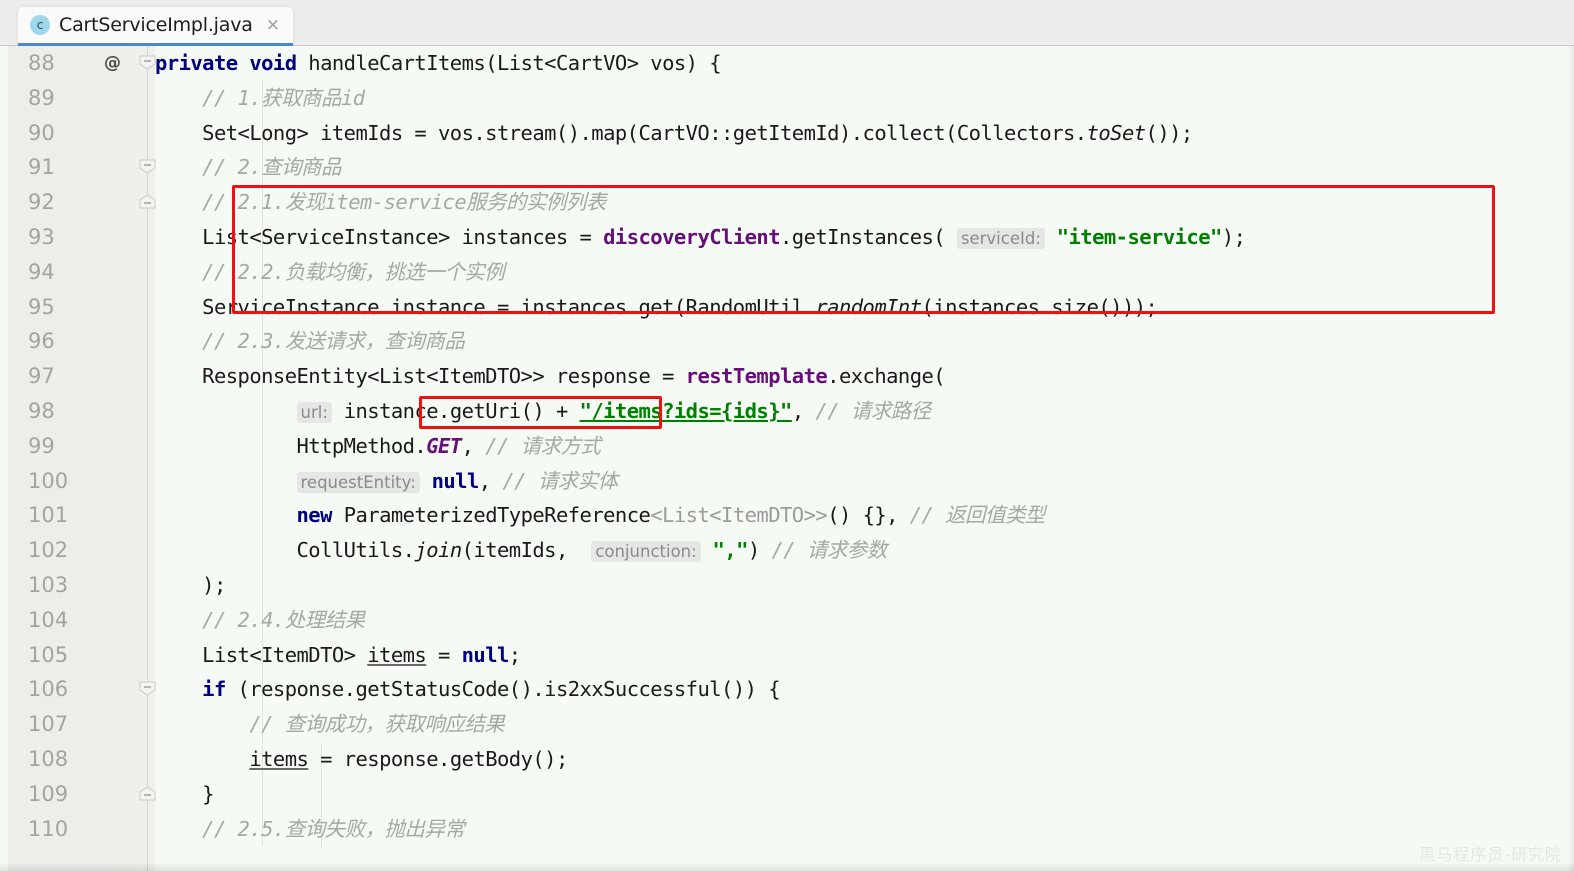  I want to click on code-row: requestEntity: null, // 请求实体, so click(864, 481).